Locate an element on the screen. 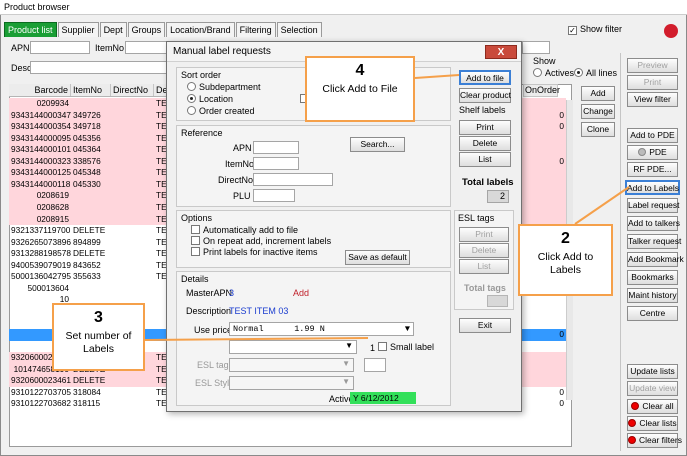  callout-4-number: 4 is located at coordinates (360, 70).